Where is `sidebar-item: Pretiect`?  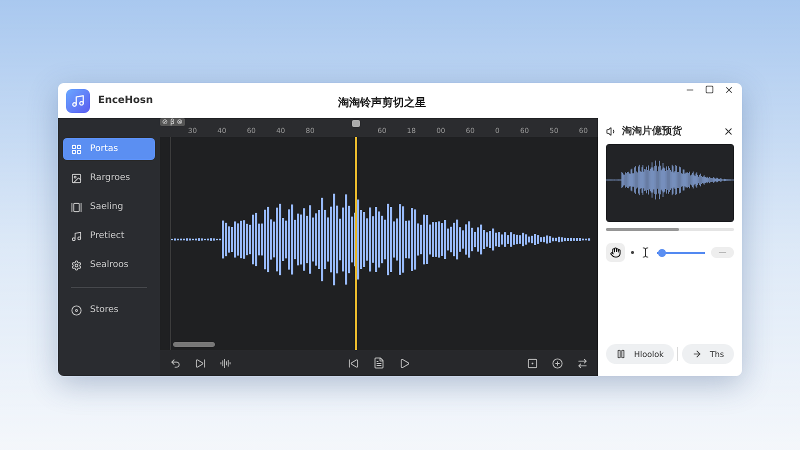 sidebar-item: Pretiect is located at coordinates (109, 236).